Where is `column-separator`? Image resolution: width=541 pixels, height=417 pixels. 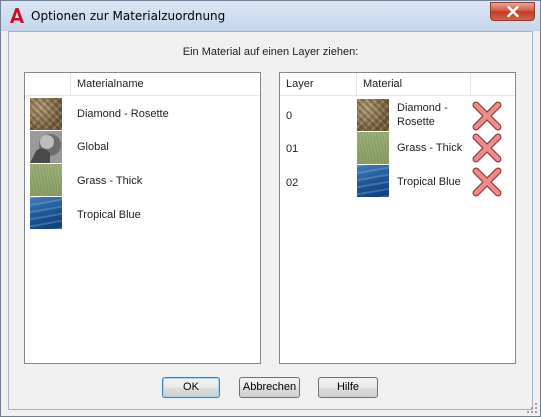
column-separator is located at coordinates (470, 84).